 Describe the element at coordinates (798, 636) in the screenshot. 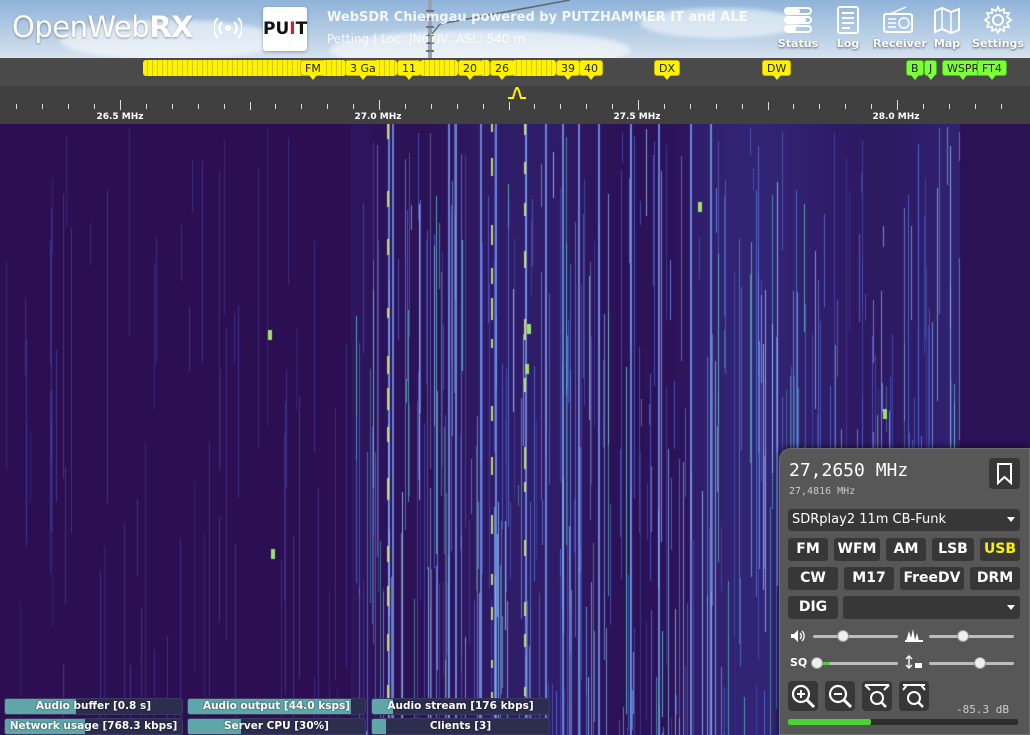

I see `volume-icon` at that location.